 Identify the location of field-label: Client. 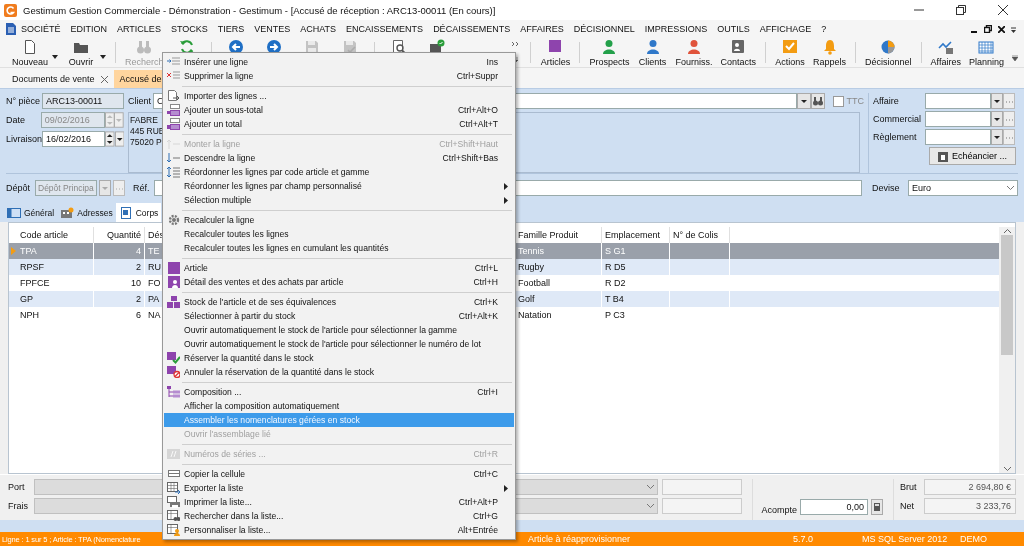
(140, 101).